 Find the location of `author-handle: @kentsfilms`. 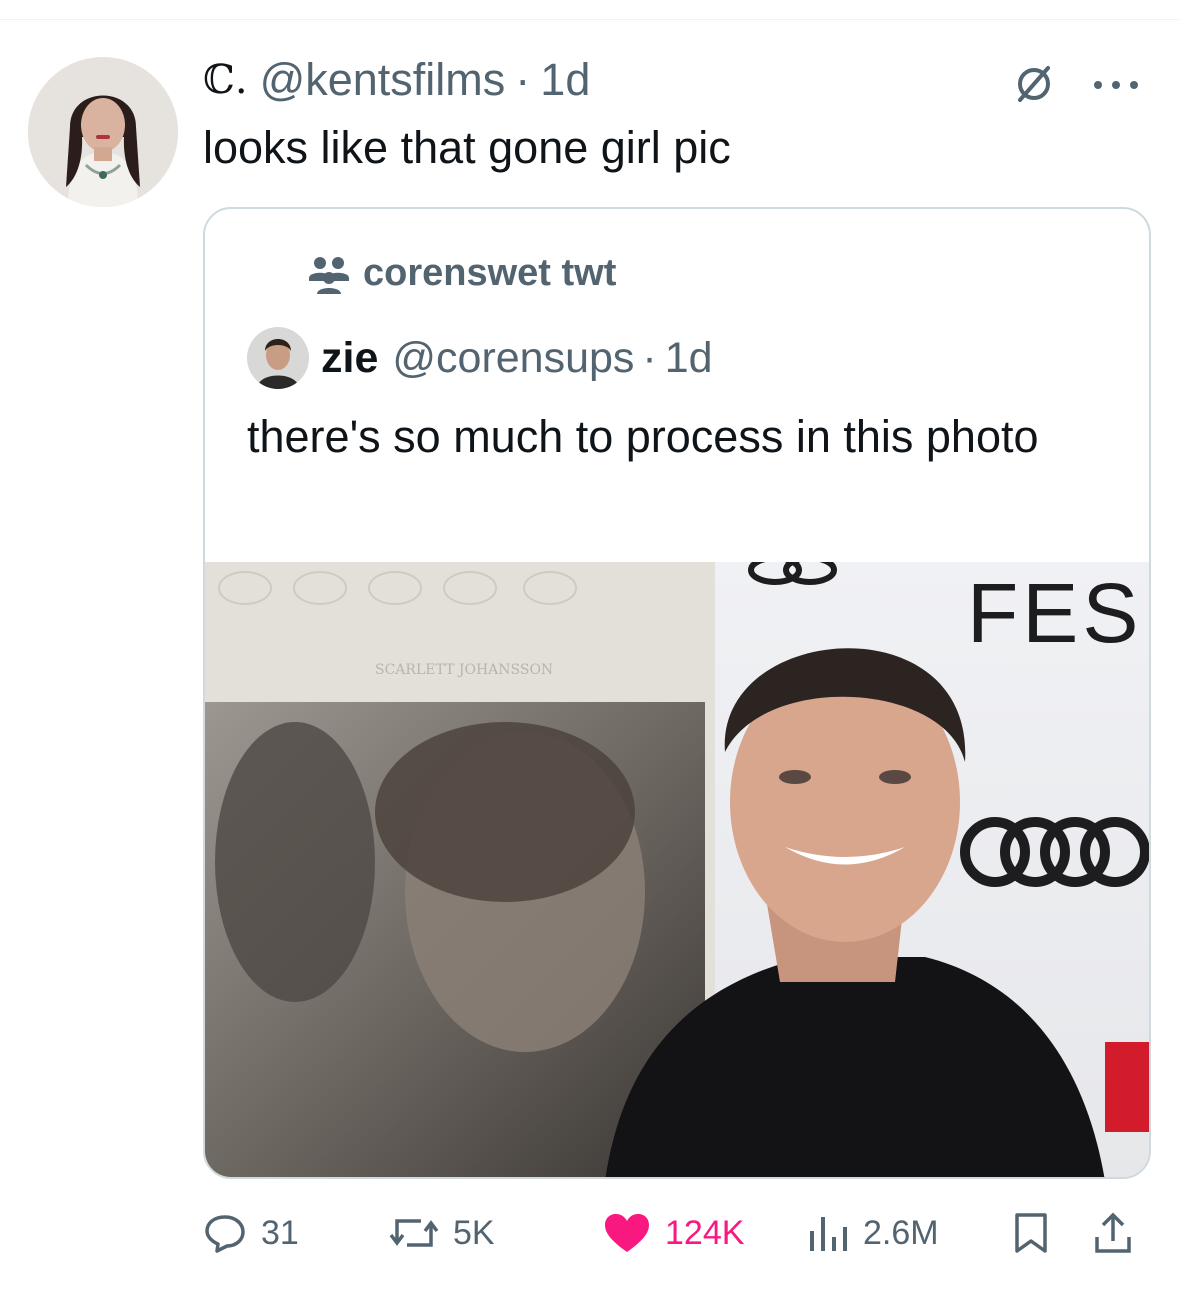

author-handle: @kentsfilms is located at coordinates (383, 80).